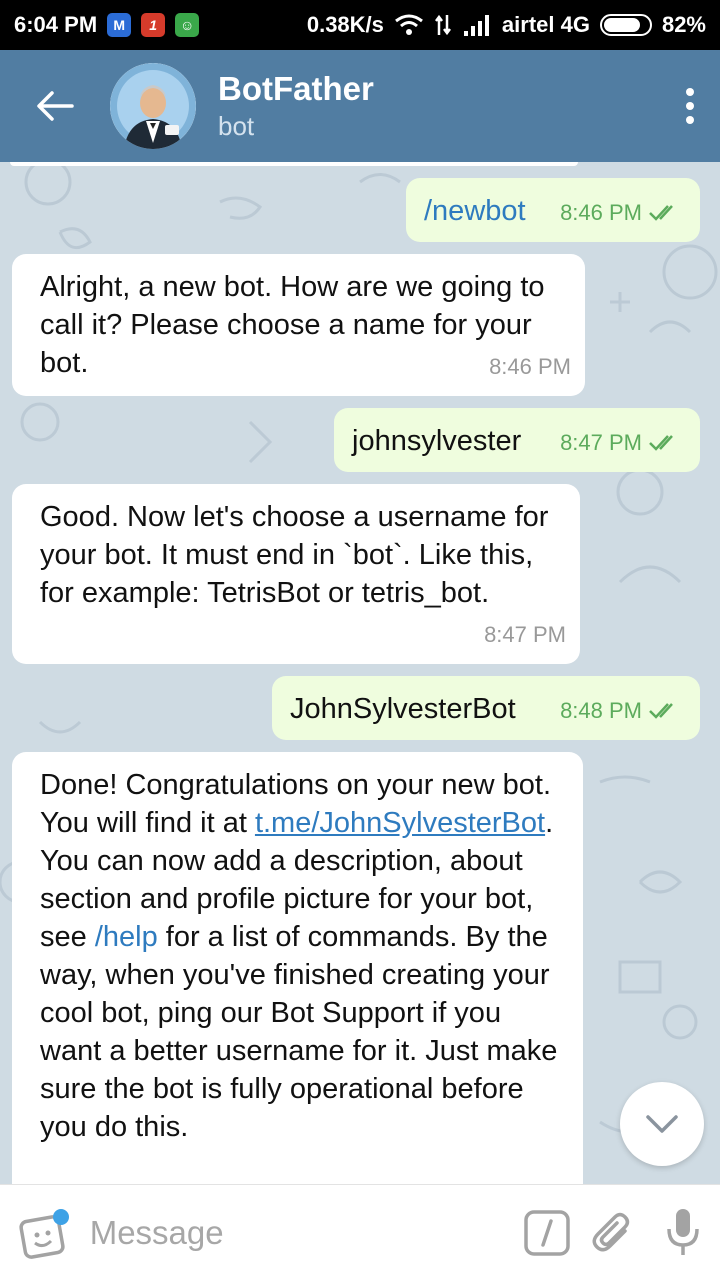  I want to click on app-notification-icon: 1, so click(153, 25).